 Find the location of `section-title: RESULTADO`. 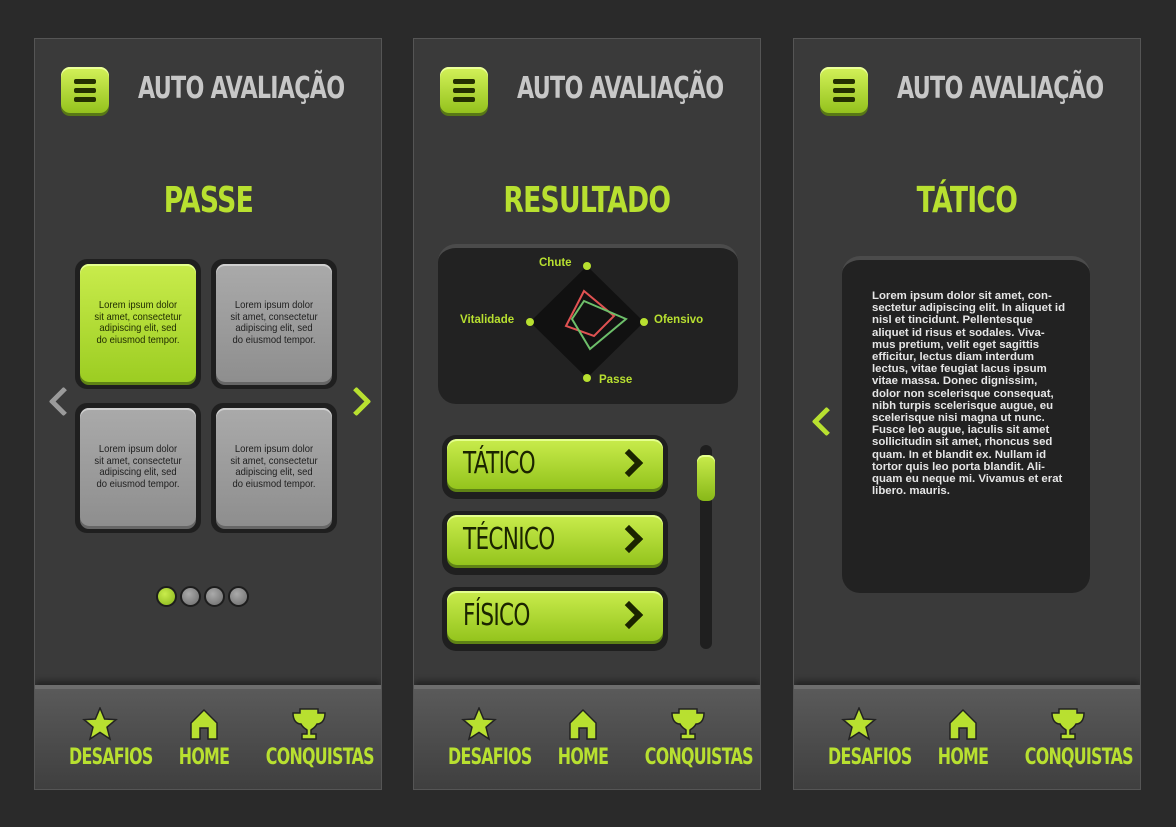

section-title: RESULTADO is located at coordinates (587, 200).